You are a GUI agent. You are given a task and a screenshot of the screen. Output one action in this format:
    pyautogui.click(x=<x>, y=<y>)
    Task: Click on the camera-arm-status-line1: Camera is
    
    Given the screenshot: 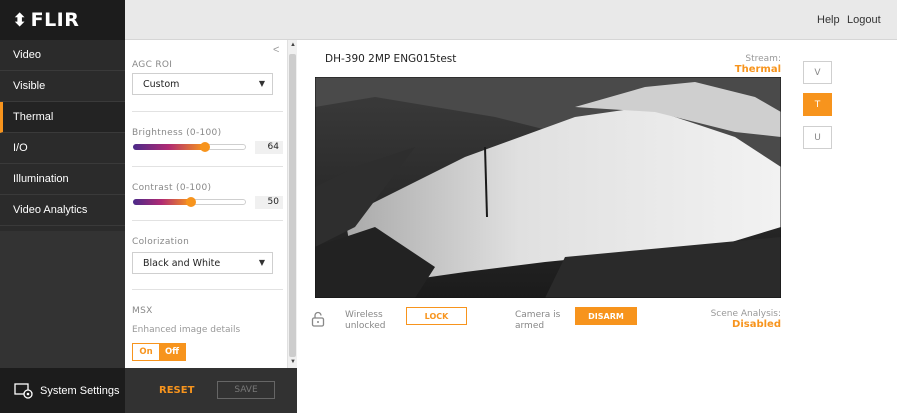 What is the action you would take?
    pyautogui.click(x=538, y=315)
    